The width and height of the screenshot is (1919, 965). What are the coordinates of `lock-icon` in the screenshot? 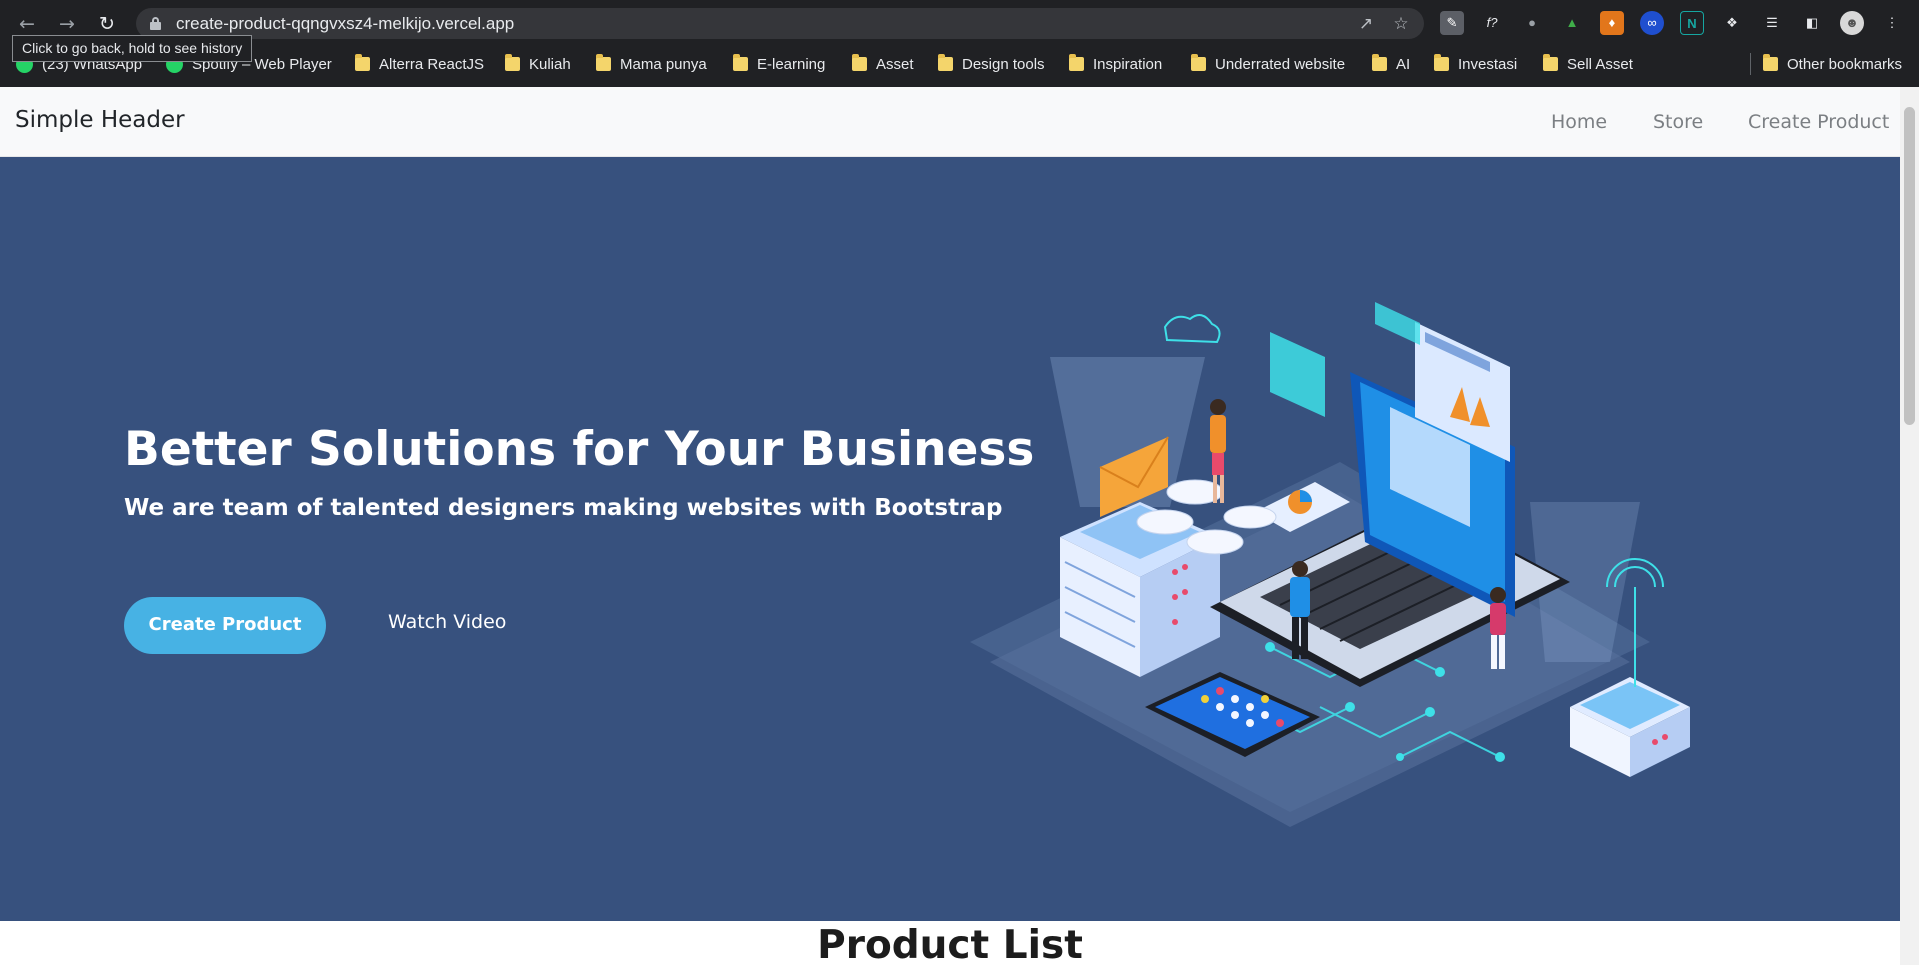 It's located at (155, 23).